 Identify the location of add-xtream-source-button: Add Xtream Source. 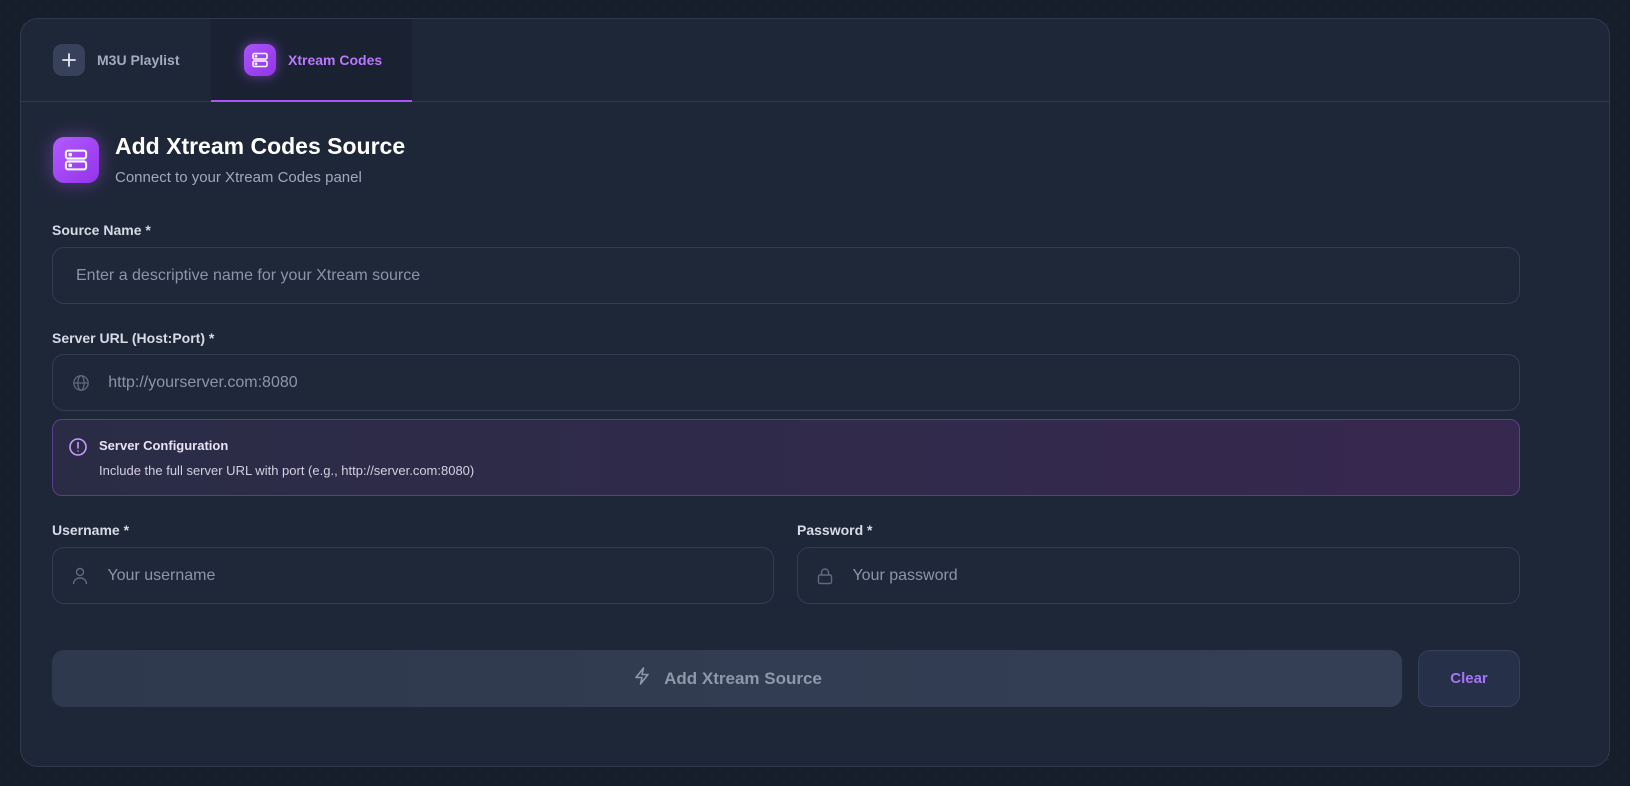
(727, 678).